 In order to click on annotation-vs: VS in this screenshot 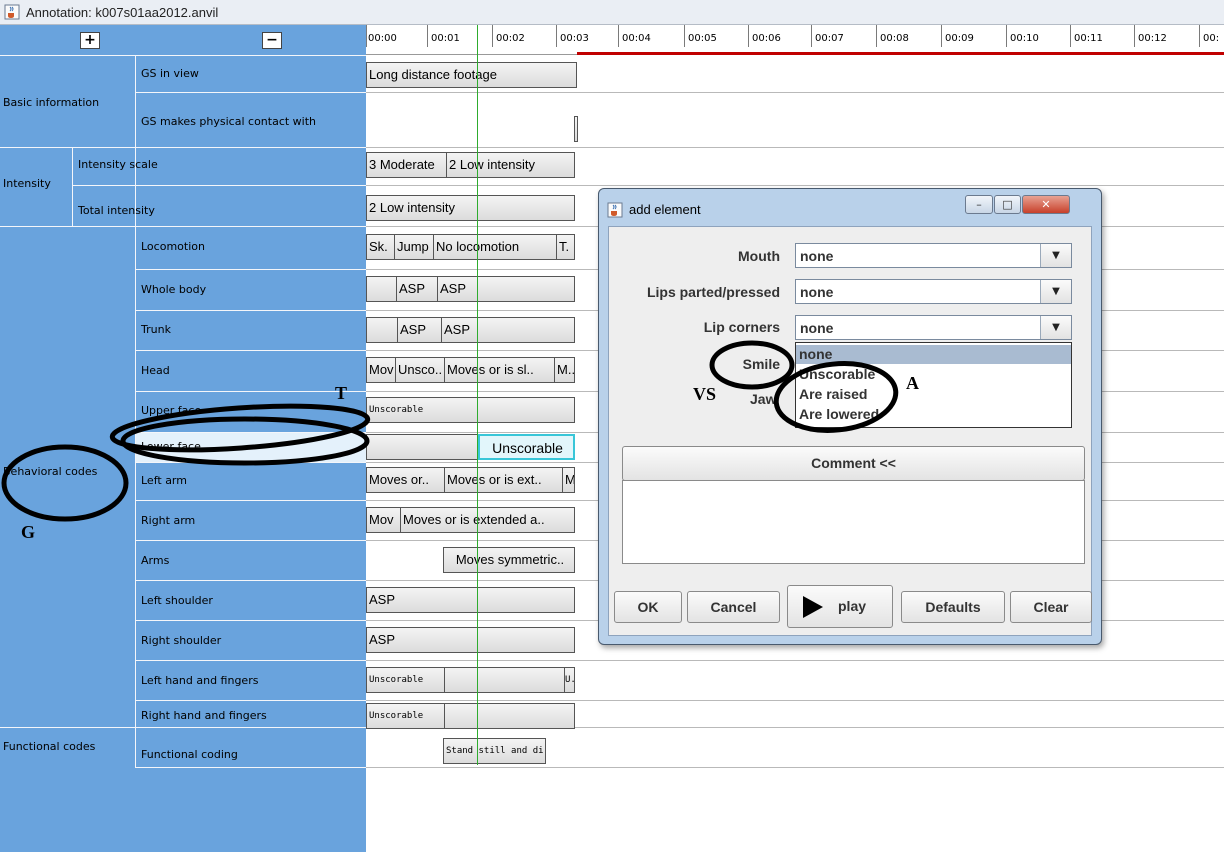, I will do `click(705, 394)`.